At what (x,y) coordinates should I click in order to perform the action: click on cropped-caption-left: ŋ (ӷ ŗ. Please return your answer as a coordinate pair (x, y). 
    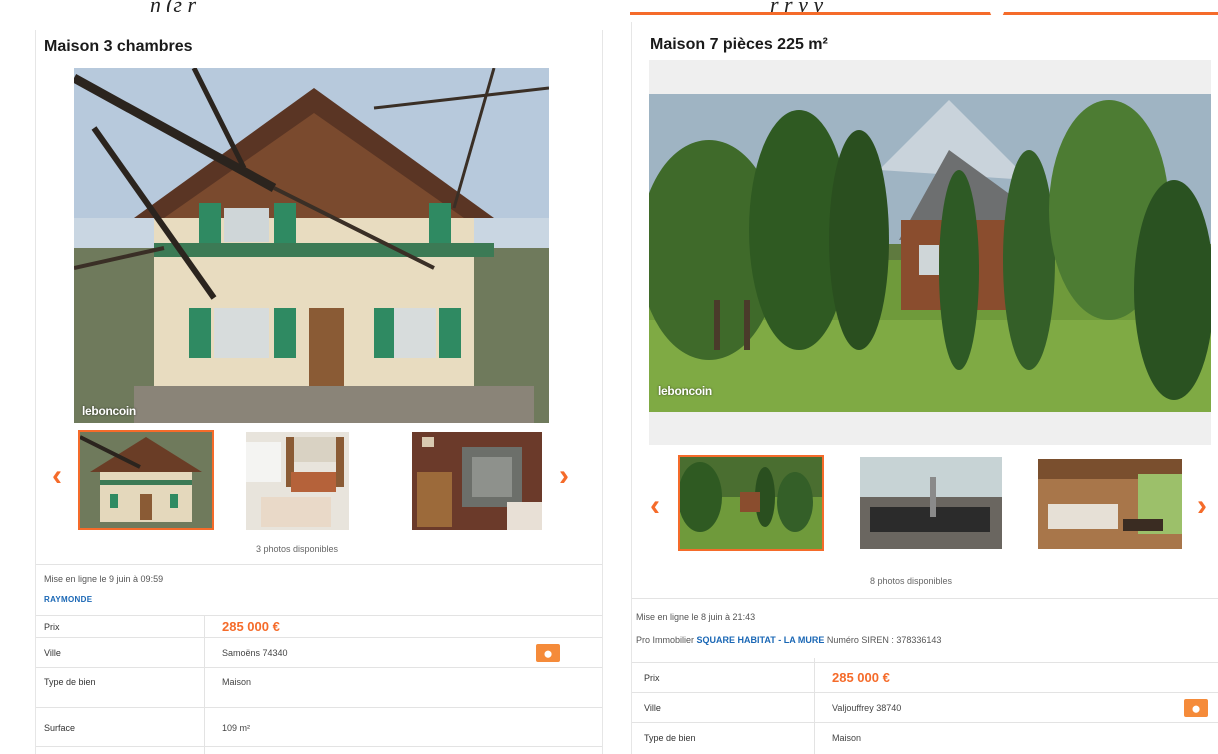
    Looking at the image, I should click on (280, 6).